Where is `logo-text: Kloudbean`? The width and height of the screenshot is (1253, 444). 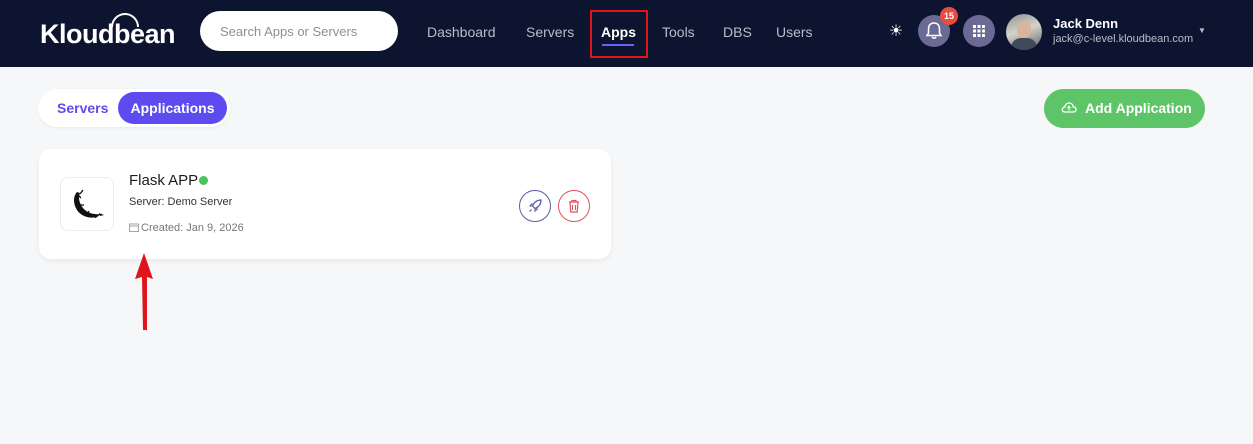
logo-text: Kloudbean is located at coordinates (108, 34).